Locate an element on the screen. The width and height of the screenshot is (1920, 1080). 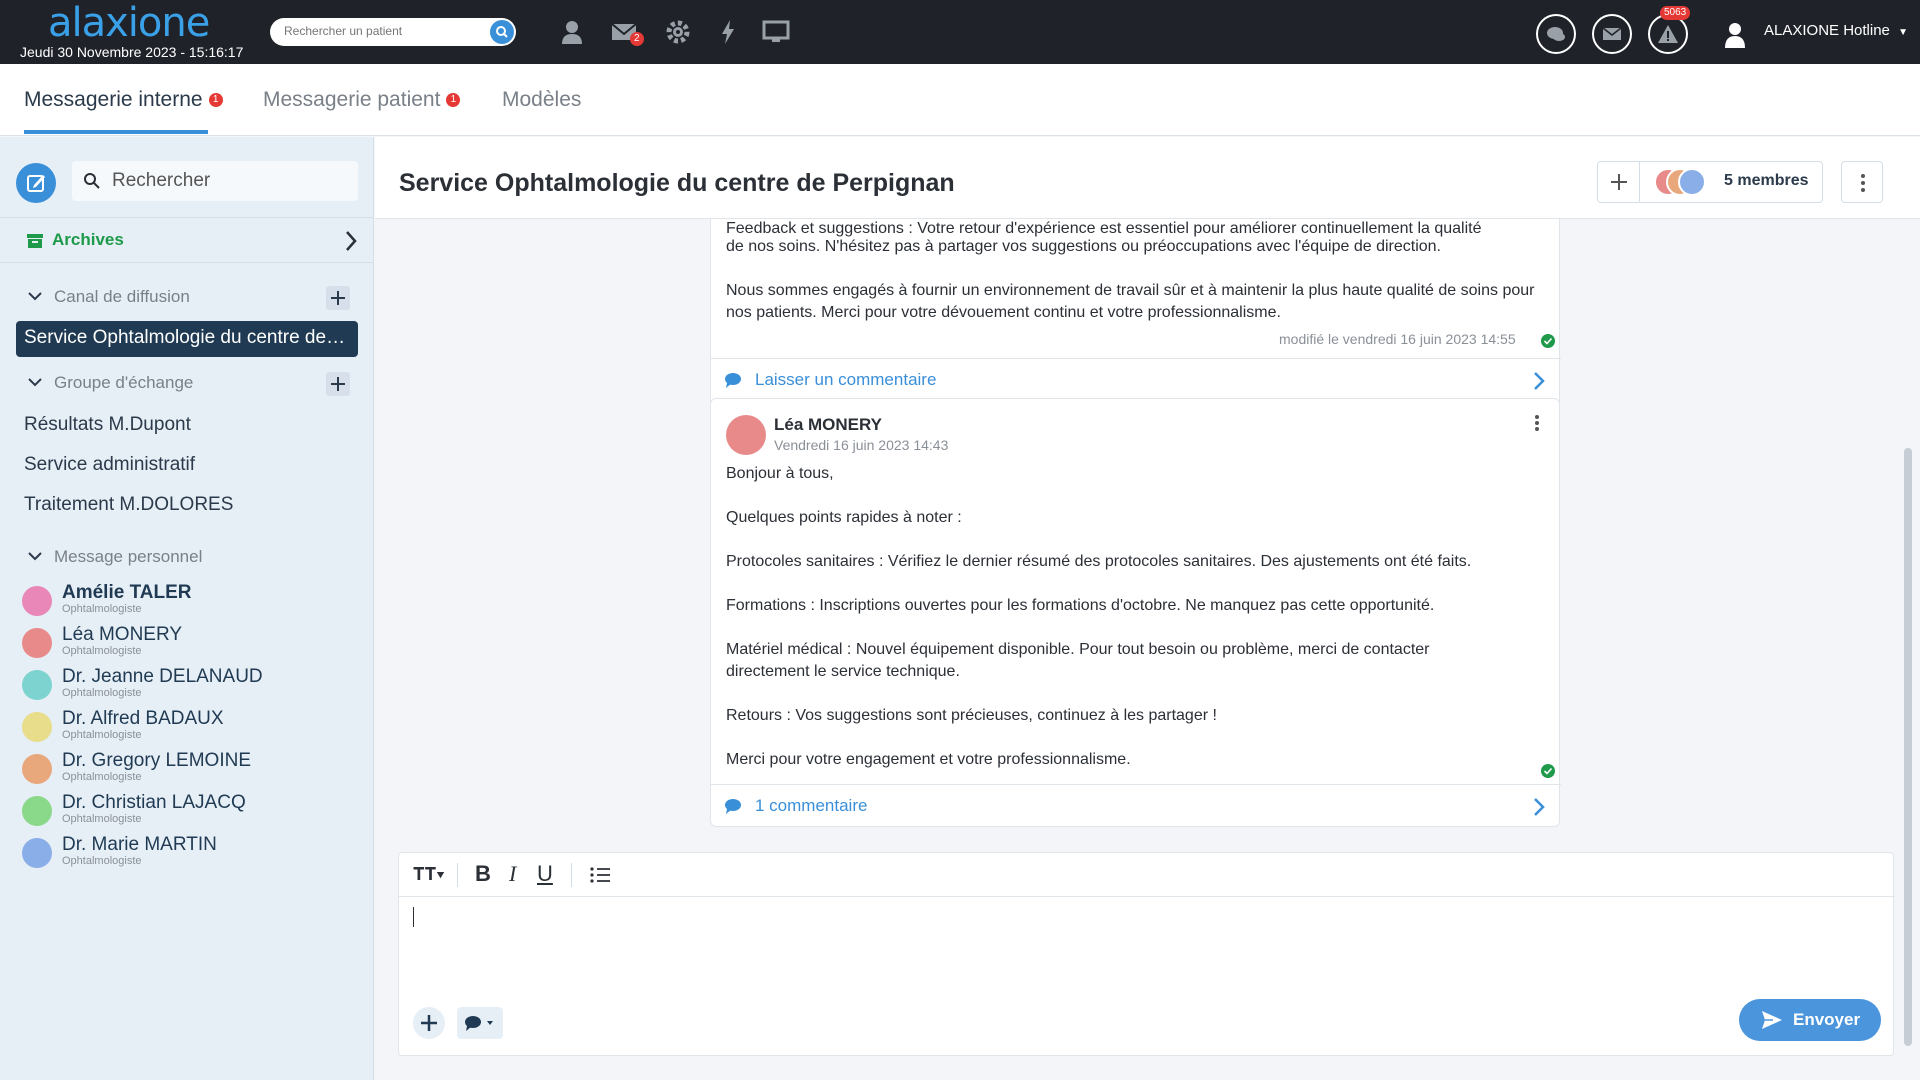
conversation-menu-button is located at coordinates (1862, 182).